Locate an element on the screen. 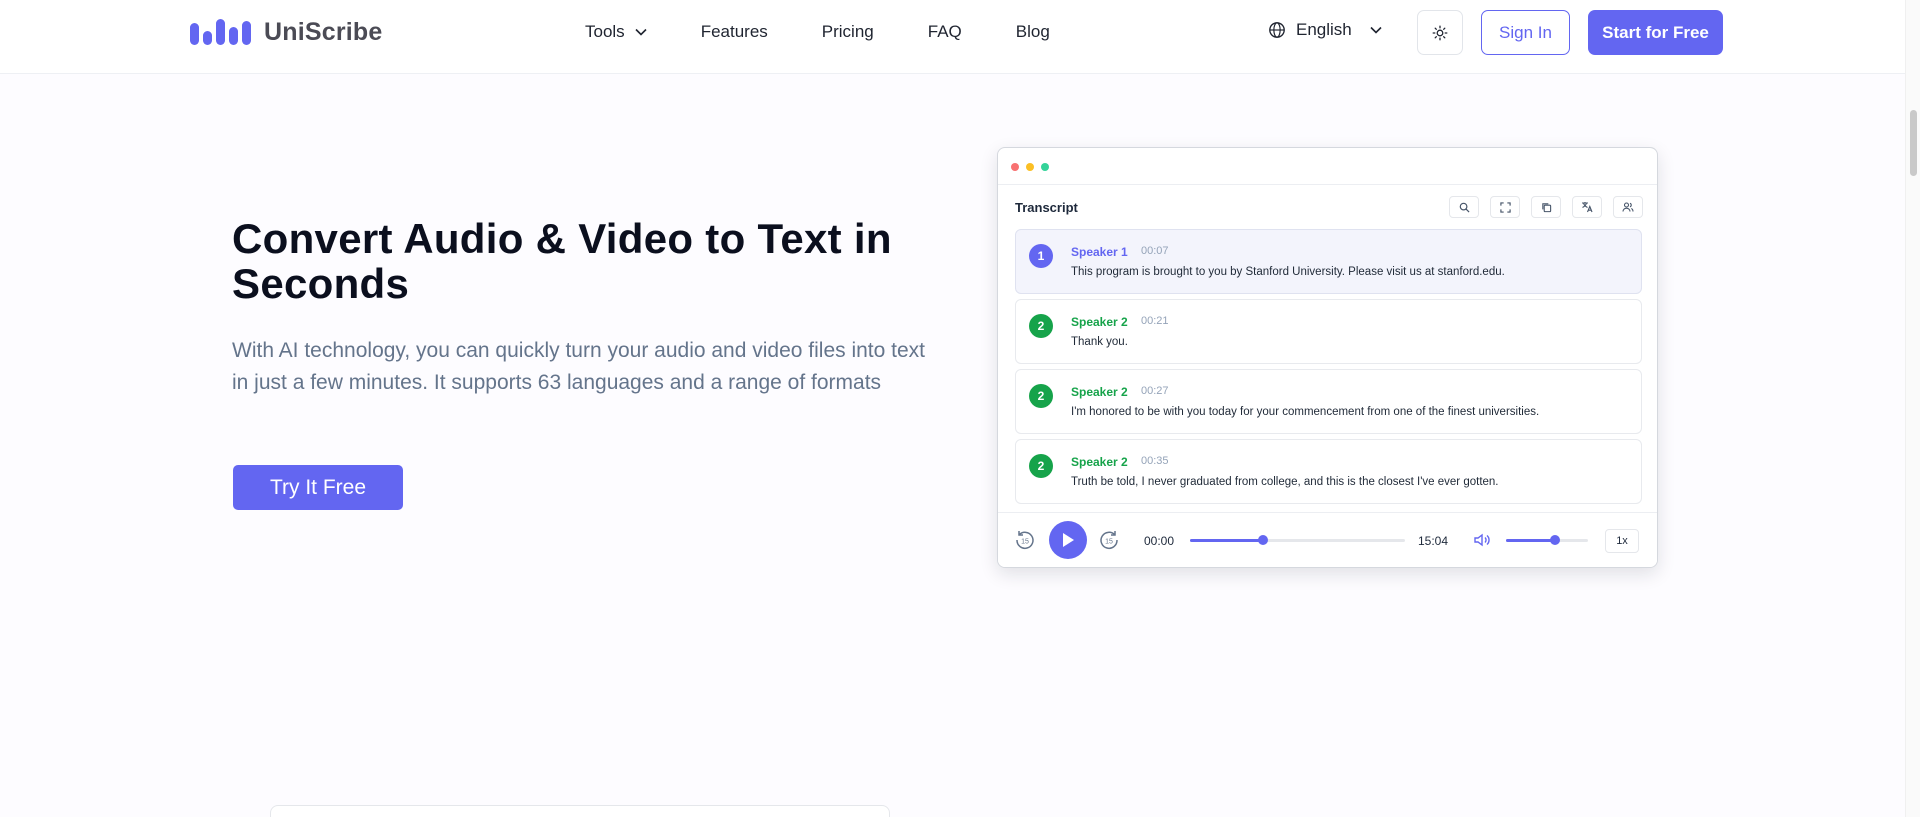 The width and height of the screenshot is (1920, 817). duration: 15:04 is located at coordinates (1433, 541).